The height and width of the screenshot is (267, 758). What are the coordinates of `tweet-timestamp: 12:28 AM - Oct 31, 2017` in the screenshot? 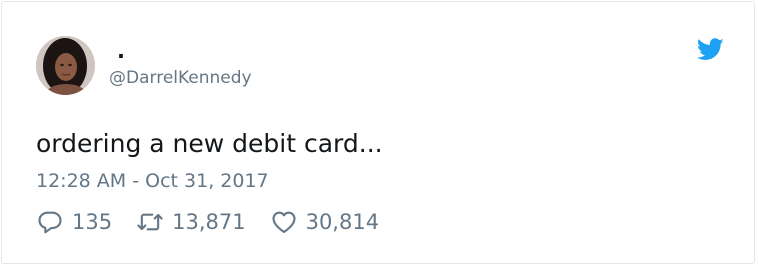 It's located at (152, 181).